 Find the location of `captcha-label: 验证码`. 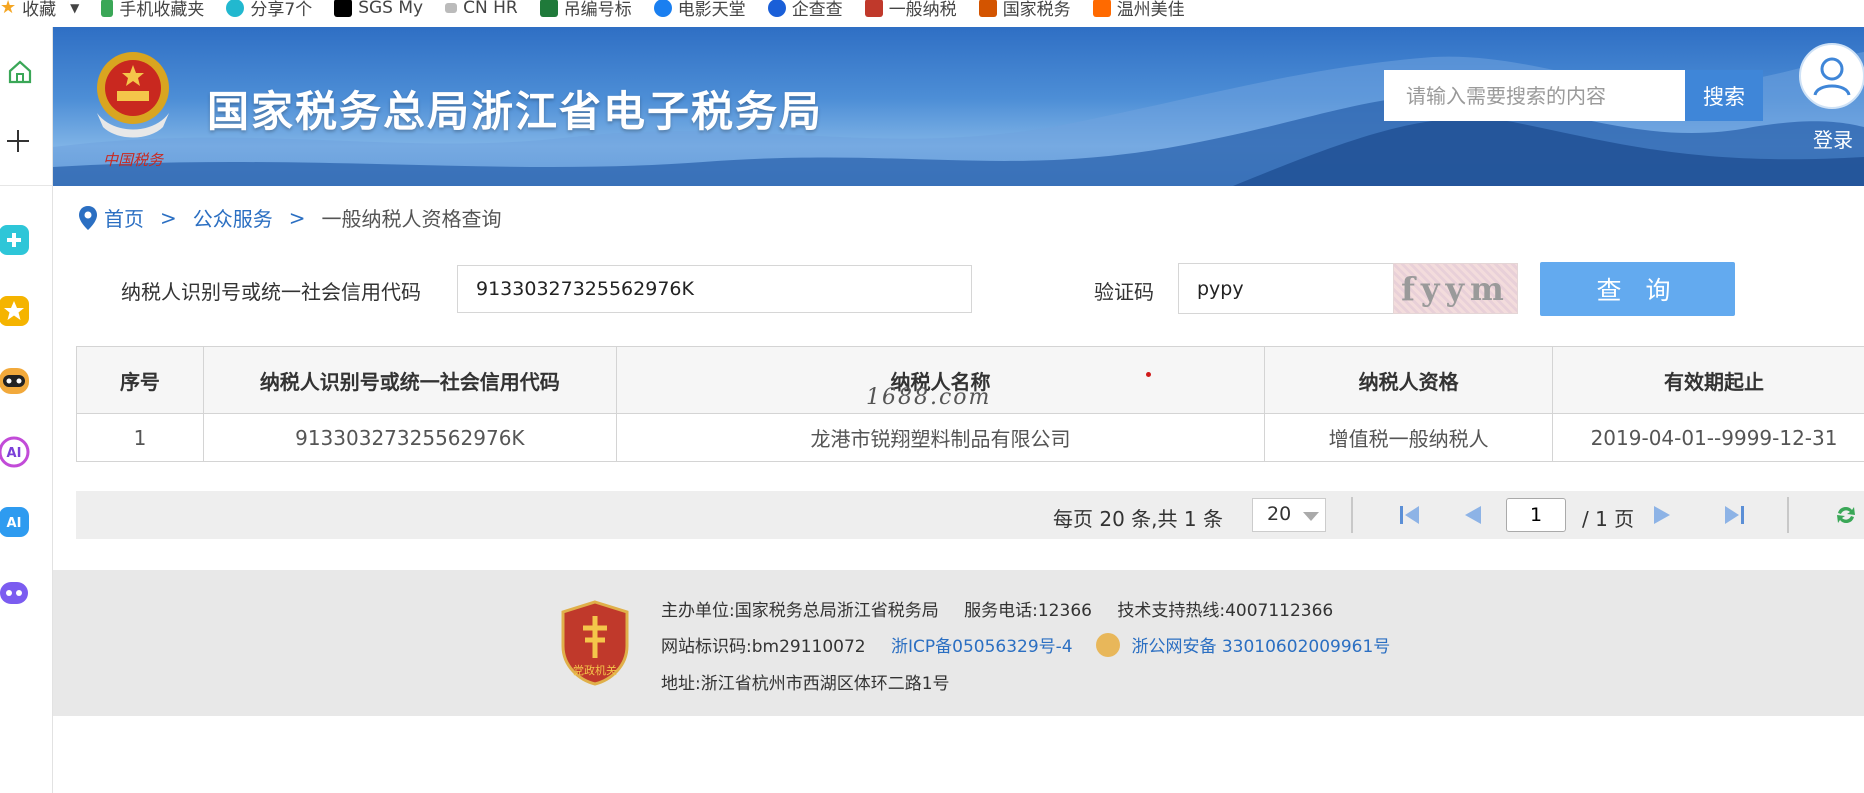

captcha-label: 验证码 is located at coordinates (1124, 292).